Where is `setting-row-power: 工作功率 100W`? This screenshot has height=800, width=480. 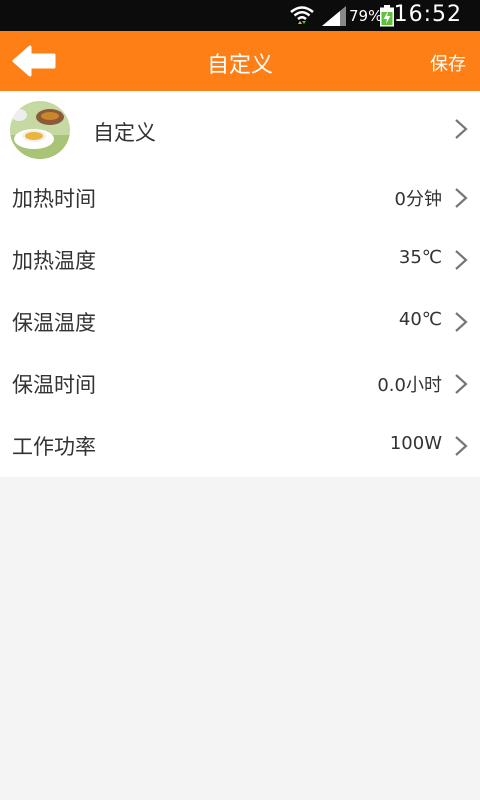
setting-row-power: 工作功率 100W is located at coordinates (240, 446).